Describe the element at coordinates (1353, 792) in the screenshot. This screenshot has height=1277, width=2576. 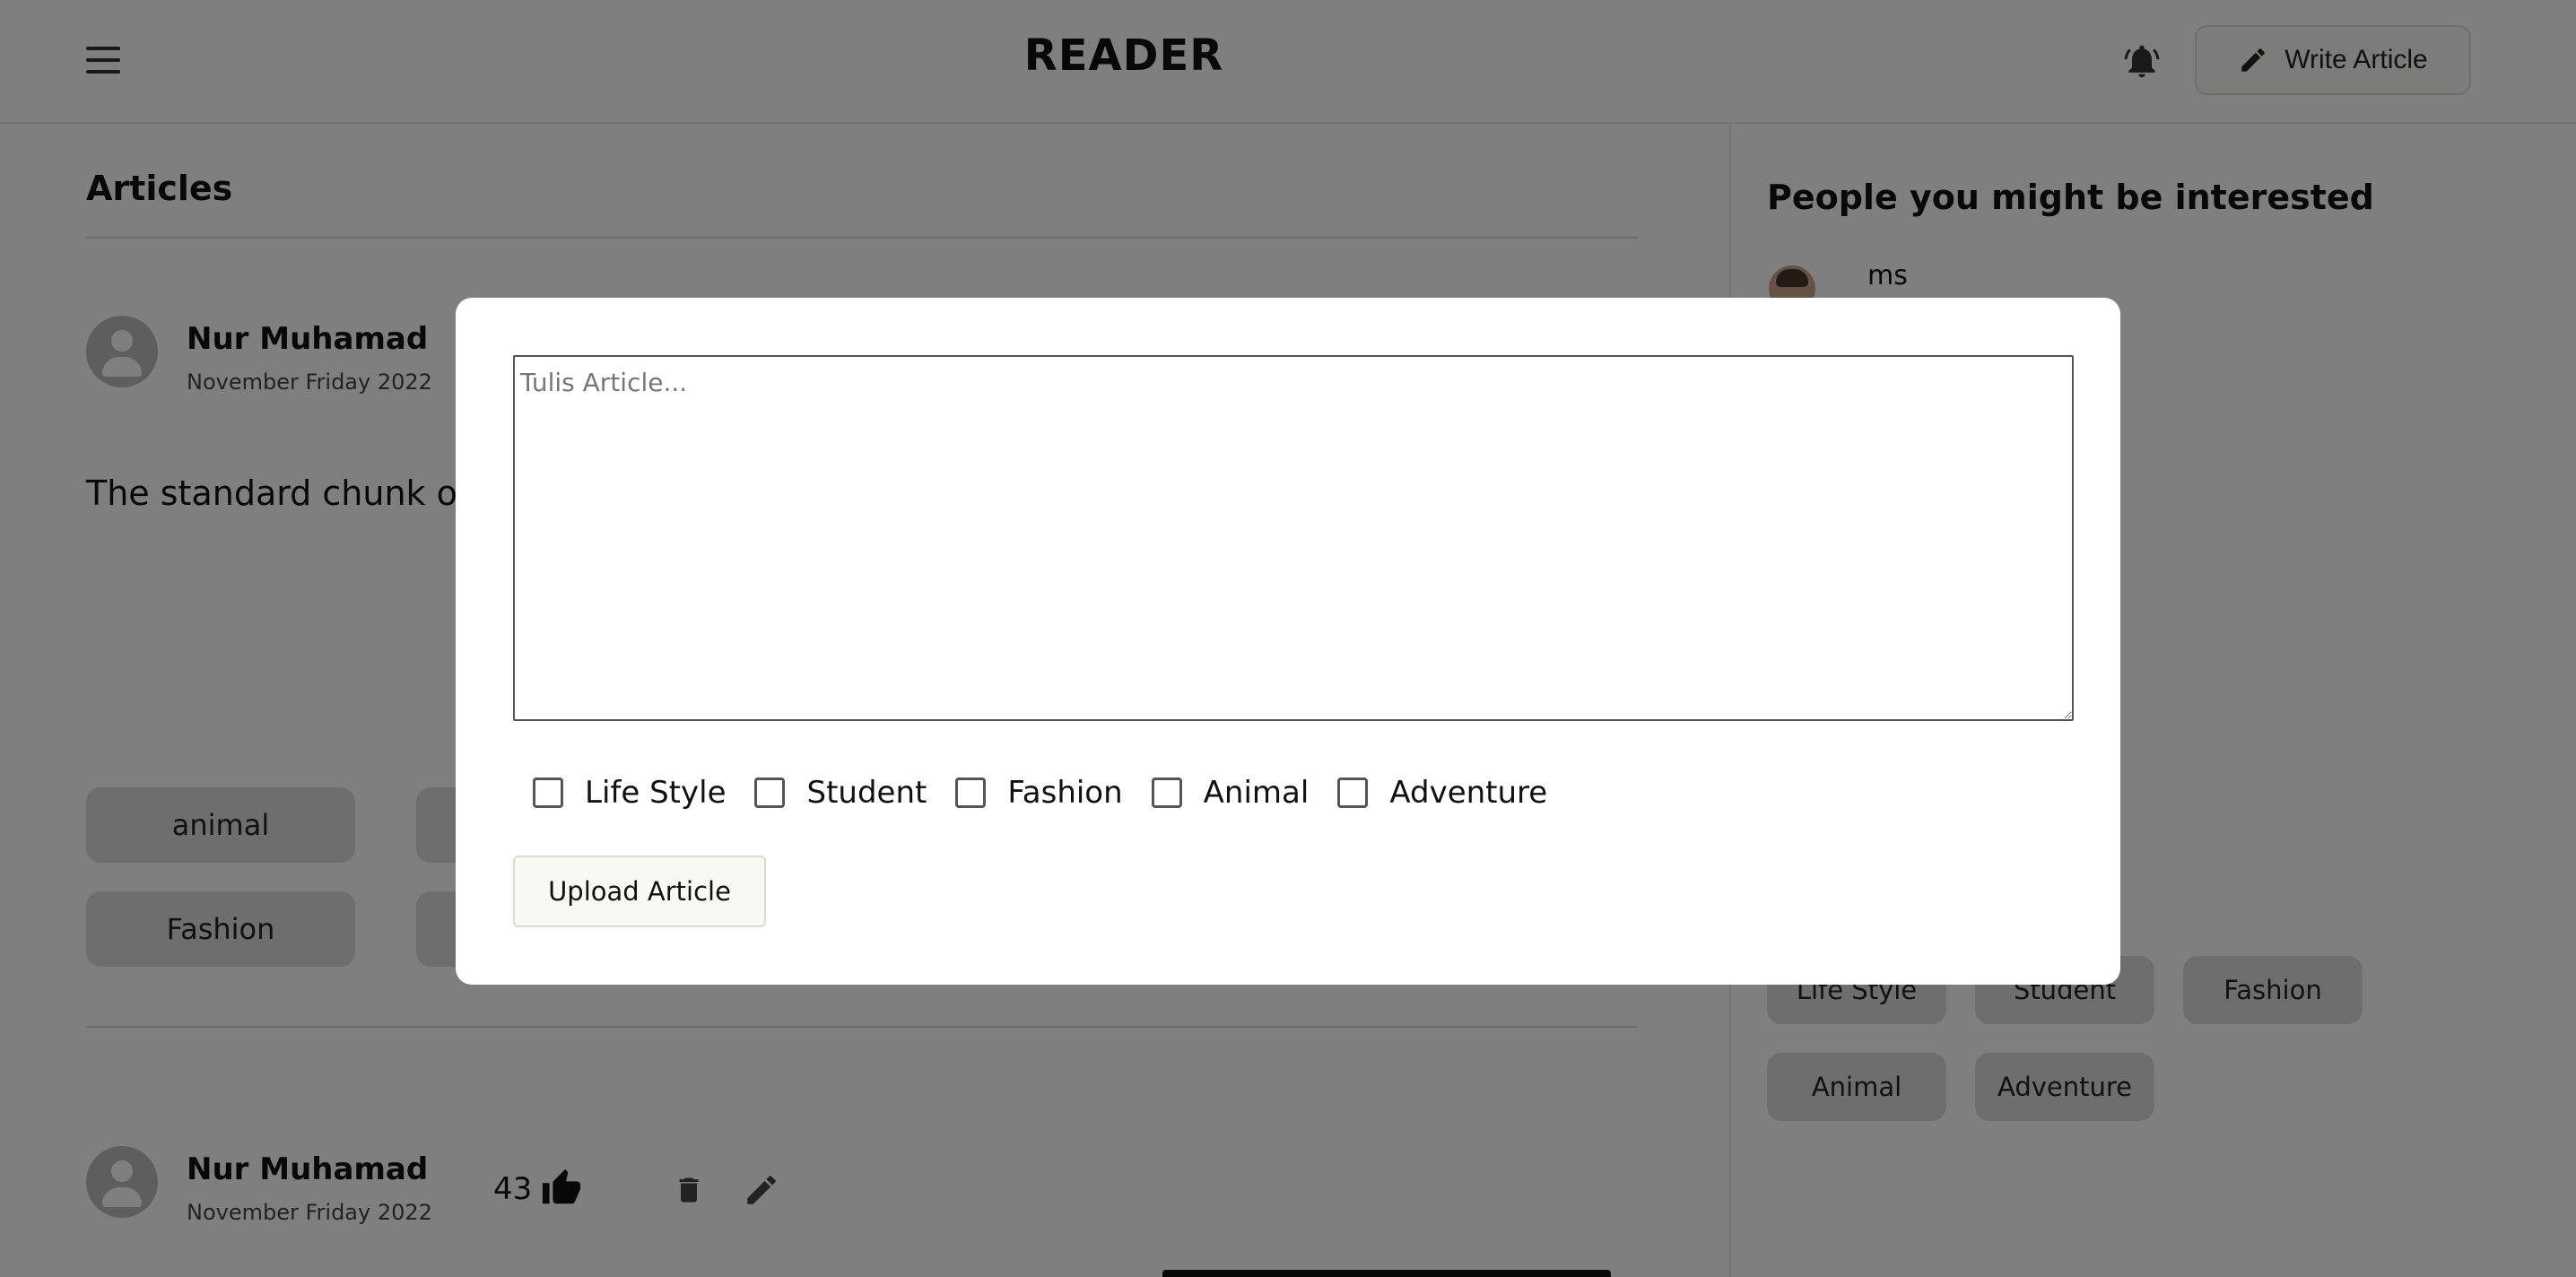
I see `checkbox-adventure` at that location.